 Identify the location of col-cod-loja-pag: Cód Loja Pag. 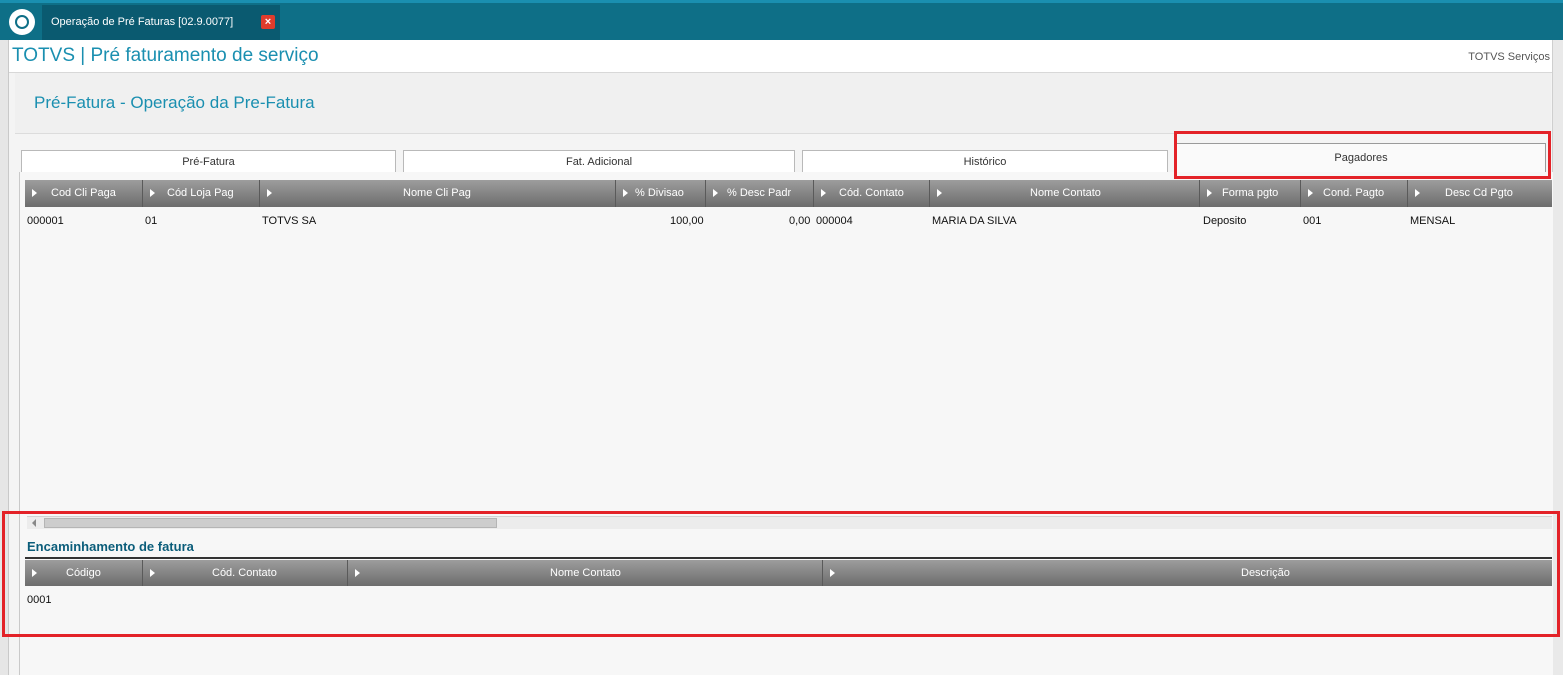
(201, 193).